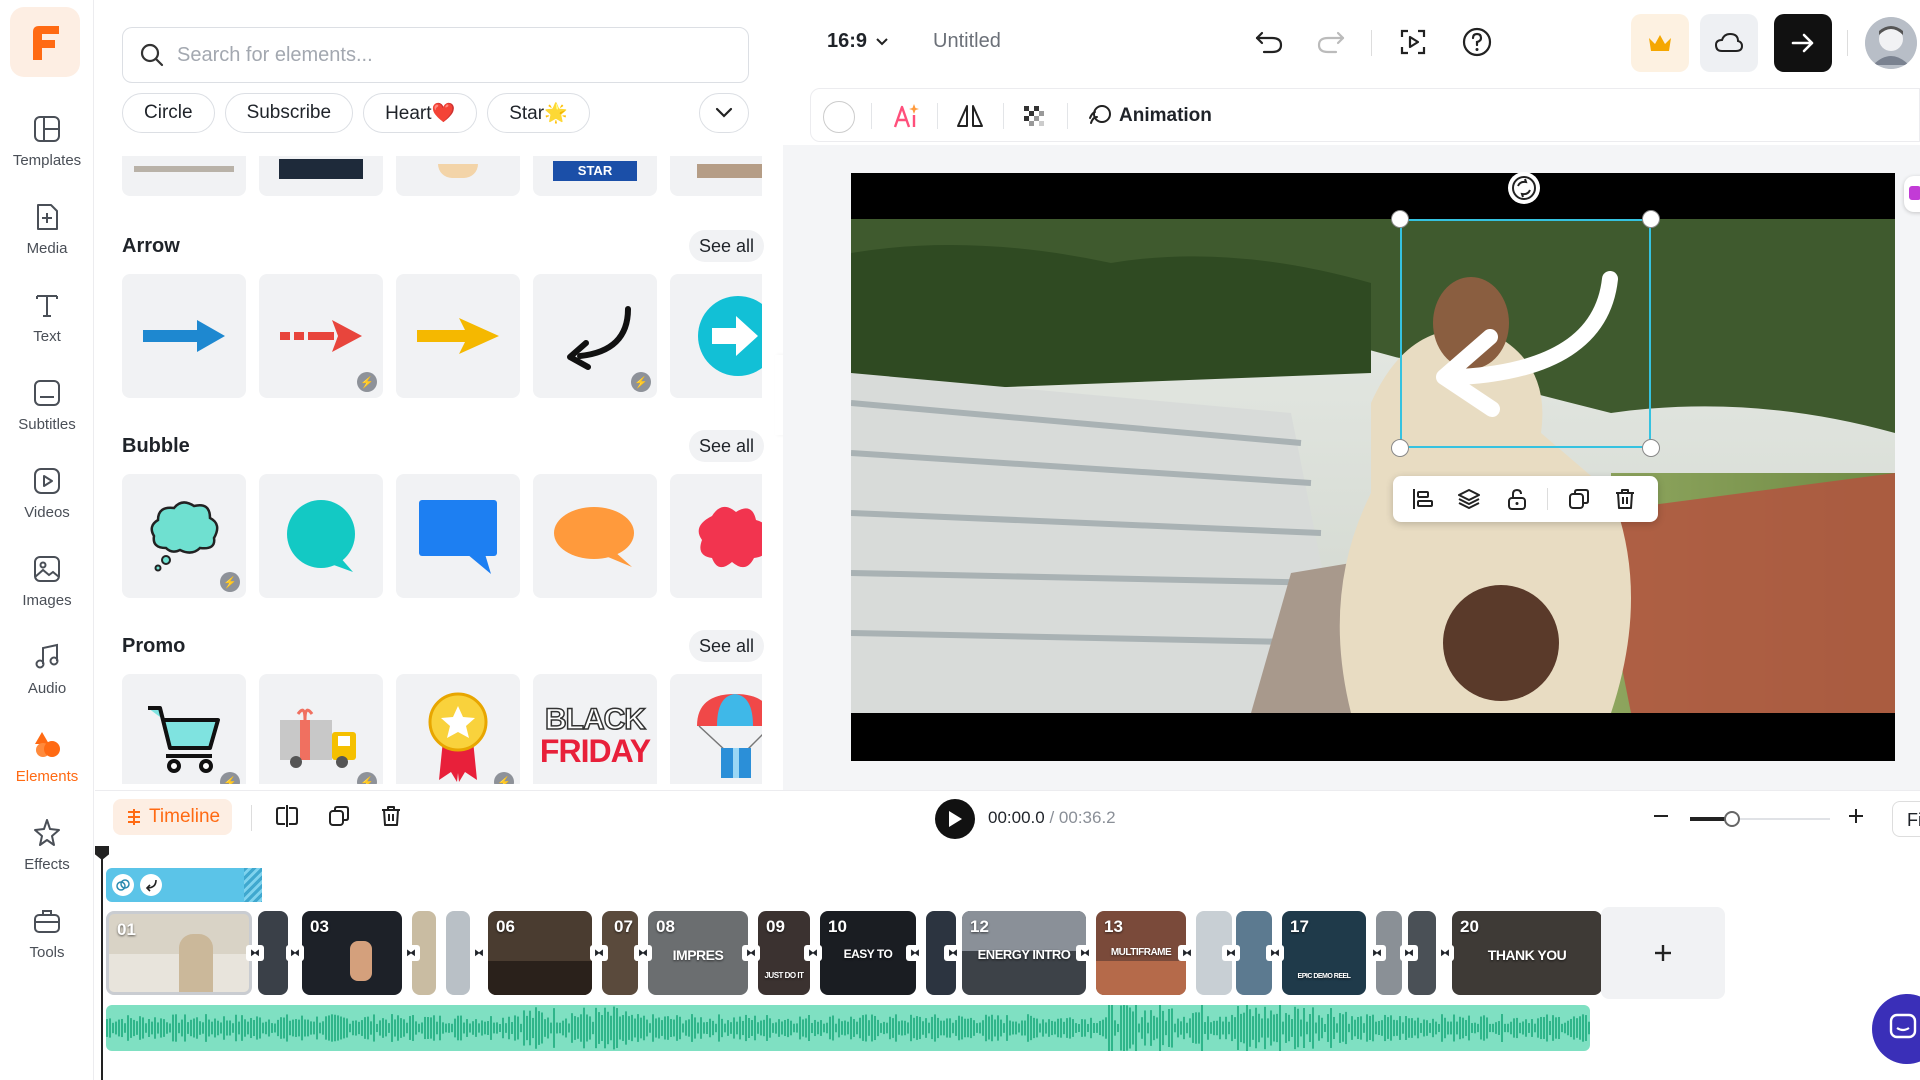 The width and height of the screenshot is (1920, 1080). I want to click on video-clip: 12 ENERGY INTRO, so click(1024, 953).